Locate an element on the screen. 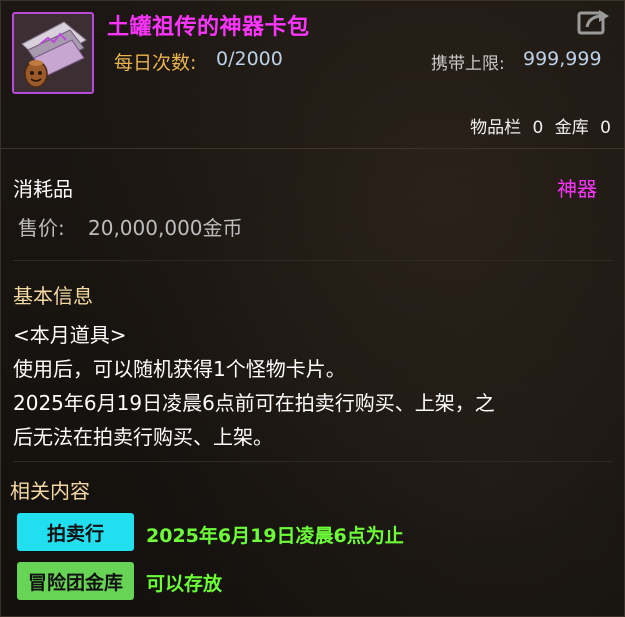  daily-count-value: 0/2000 is located at coordinates (249, 59).